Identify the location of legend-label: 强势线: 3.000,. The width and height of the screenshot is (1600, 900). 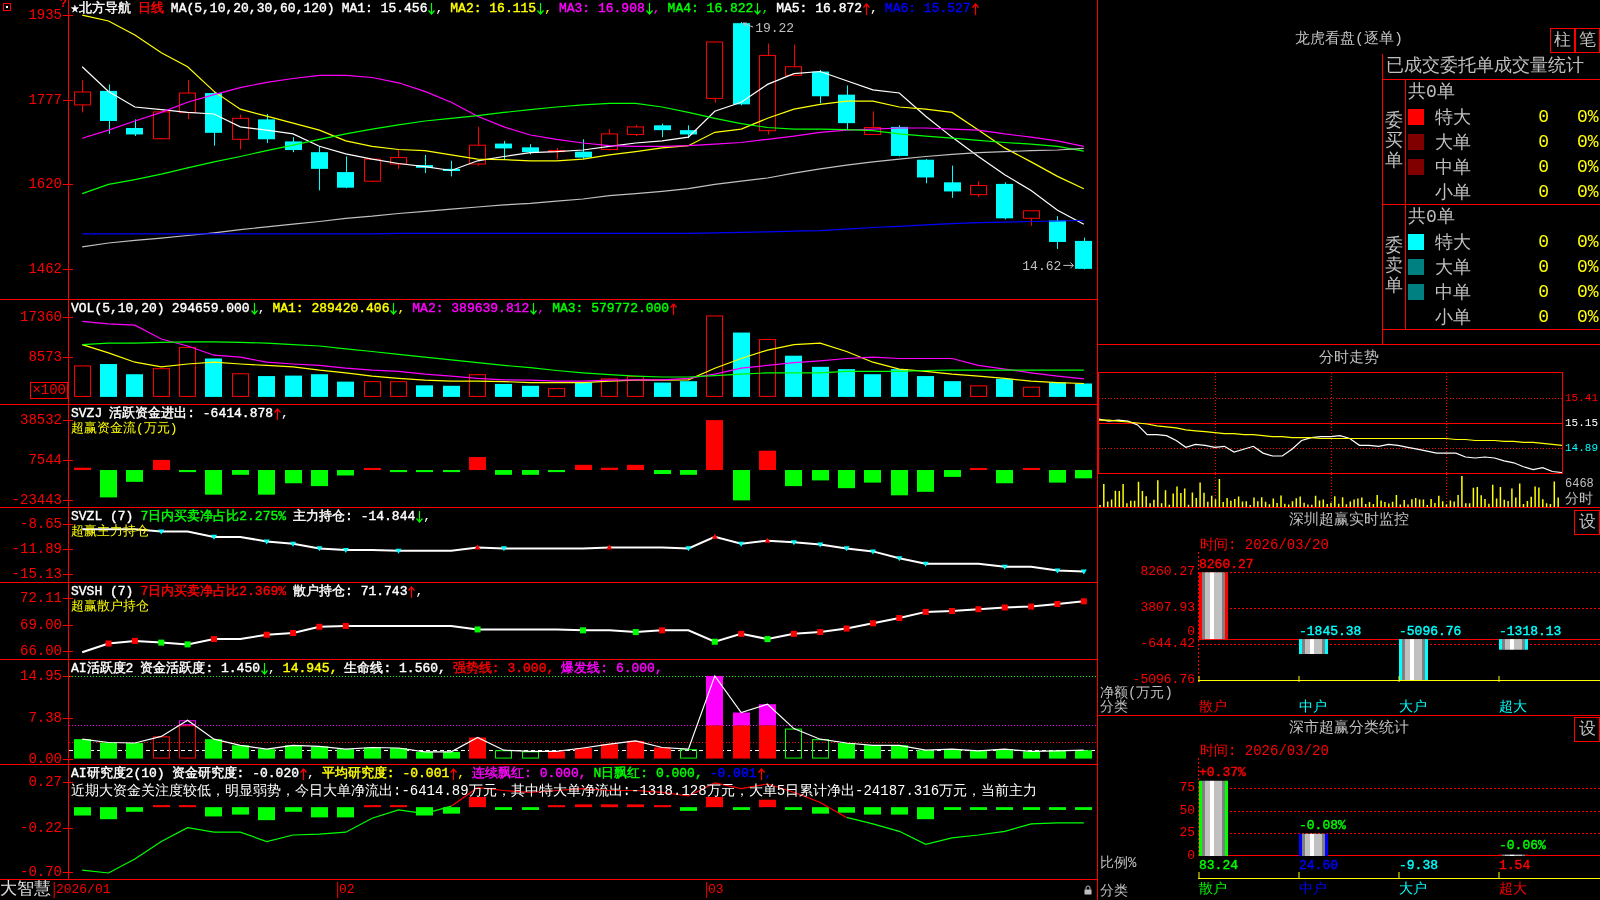
(503, 668).